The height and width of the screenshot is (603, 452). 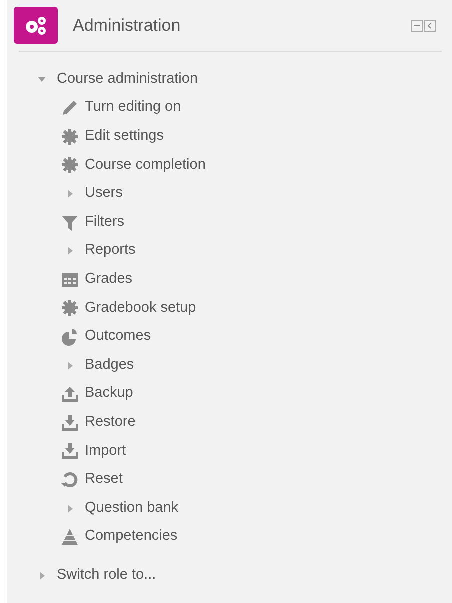 What do you see at coordinates (145, 165) in the screenshot?
I see `tree-item-label: Course completion` at bounding box center [145, 165].